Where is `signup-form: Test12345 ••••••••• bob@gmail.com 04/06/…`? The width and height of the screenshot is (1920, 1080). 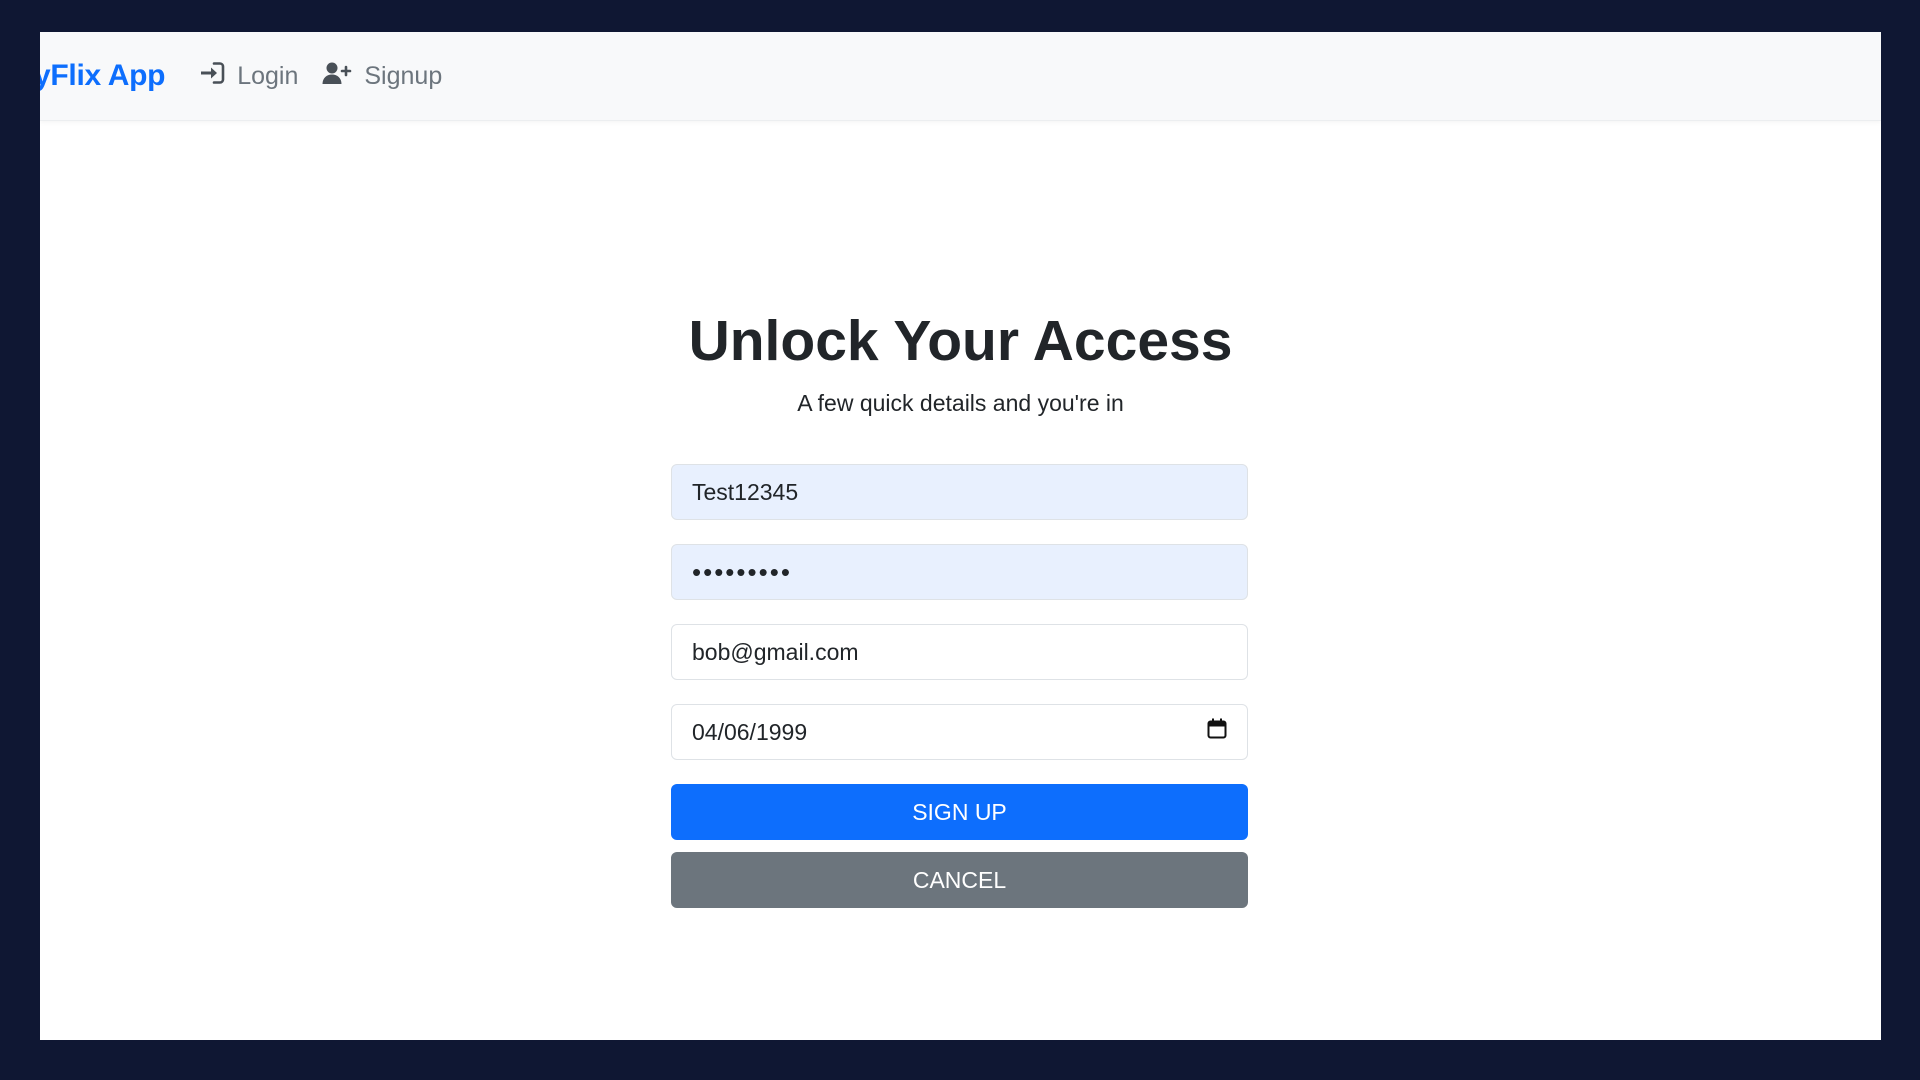
signup-form: Test12345 ••••••••• bob@gmail.com 04/06/… is located at coordinates (959, 686).